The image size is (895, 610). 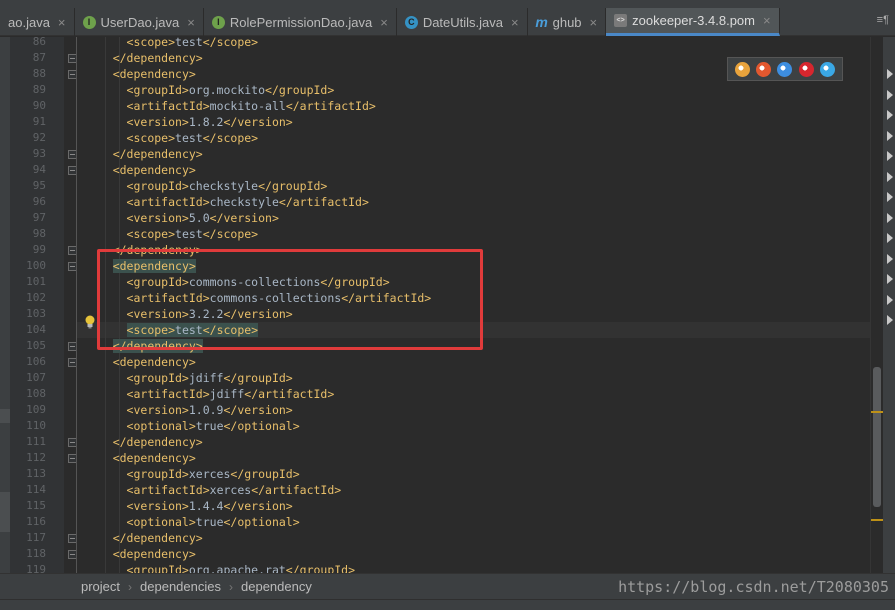 I want to click on line-number: 94, so click(x=39, y=169).